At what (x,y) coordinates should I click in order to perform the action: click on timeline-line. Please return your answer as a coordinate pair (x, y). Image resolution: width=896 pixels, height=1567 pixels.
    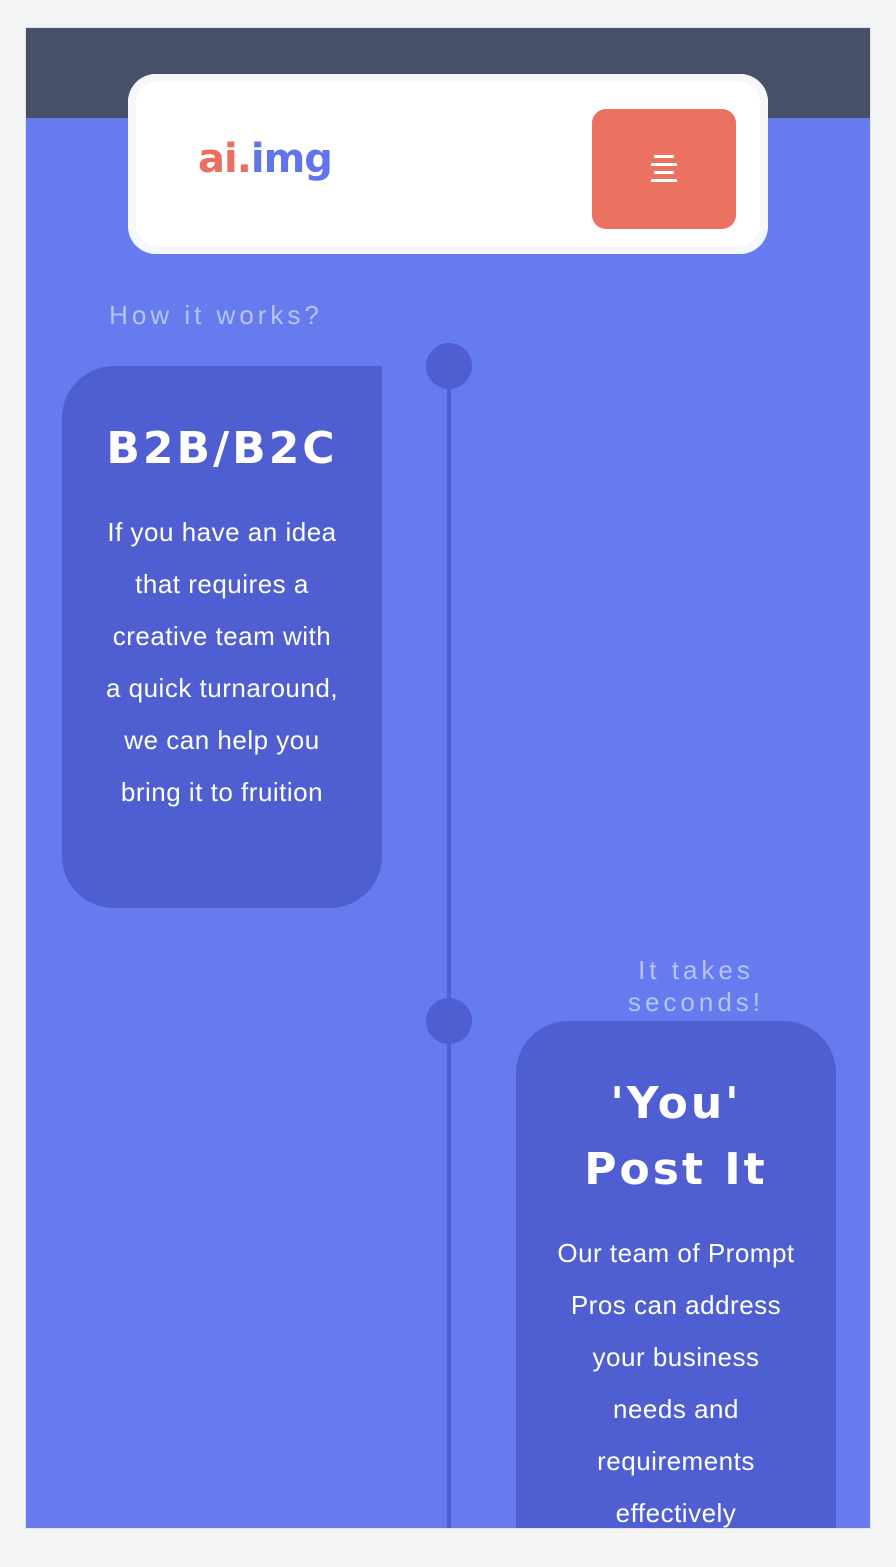
    Looking at the image, I should click on (449, 948).